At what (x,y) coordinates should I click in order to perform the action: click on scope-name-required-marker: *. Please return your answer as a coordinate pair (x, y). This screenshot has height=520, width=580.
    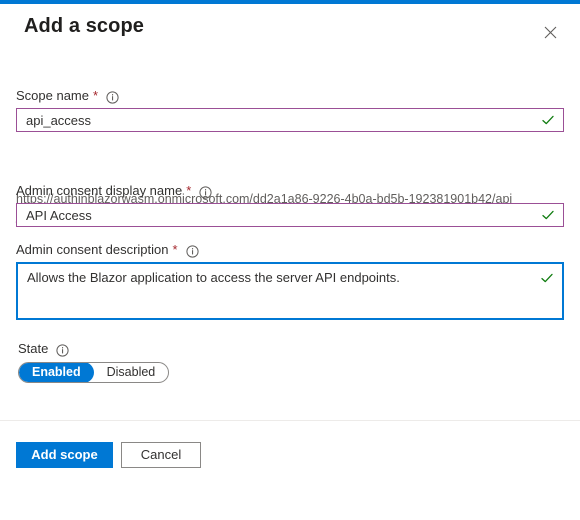
    Looking at the image, I should click on (96, 95).